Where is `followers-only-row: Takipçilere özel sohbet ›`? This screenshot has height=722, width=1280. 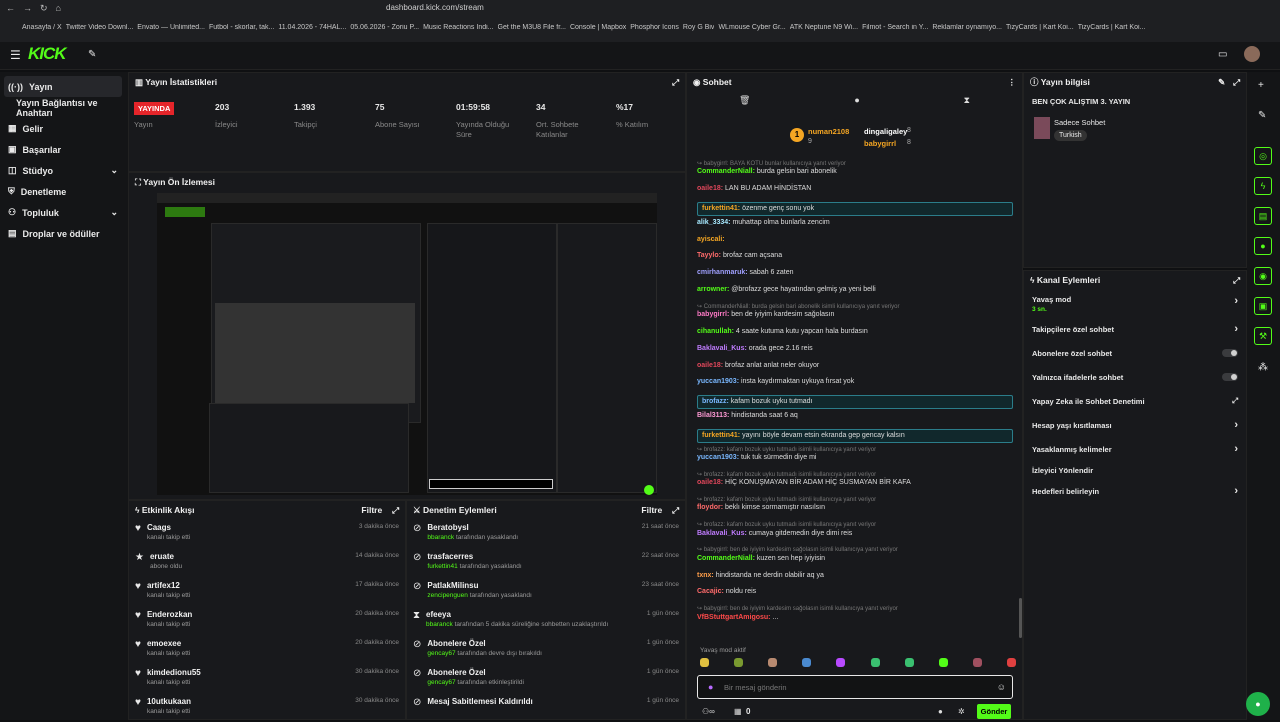 followers-only-row: Takipçilere özel sohbet › is located at coordinates (1135, 329).